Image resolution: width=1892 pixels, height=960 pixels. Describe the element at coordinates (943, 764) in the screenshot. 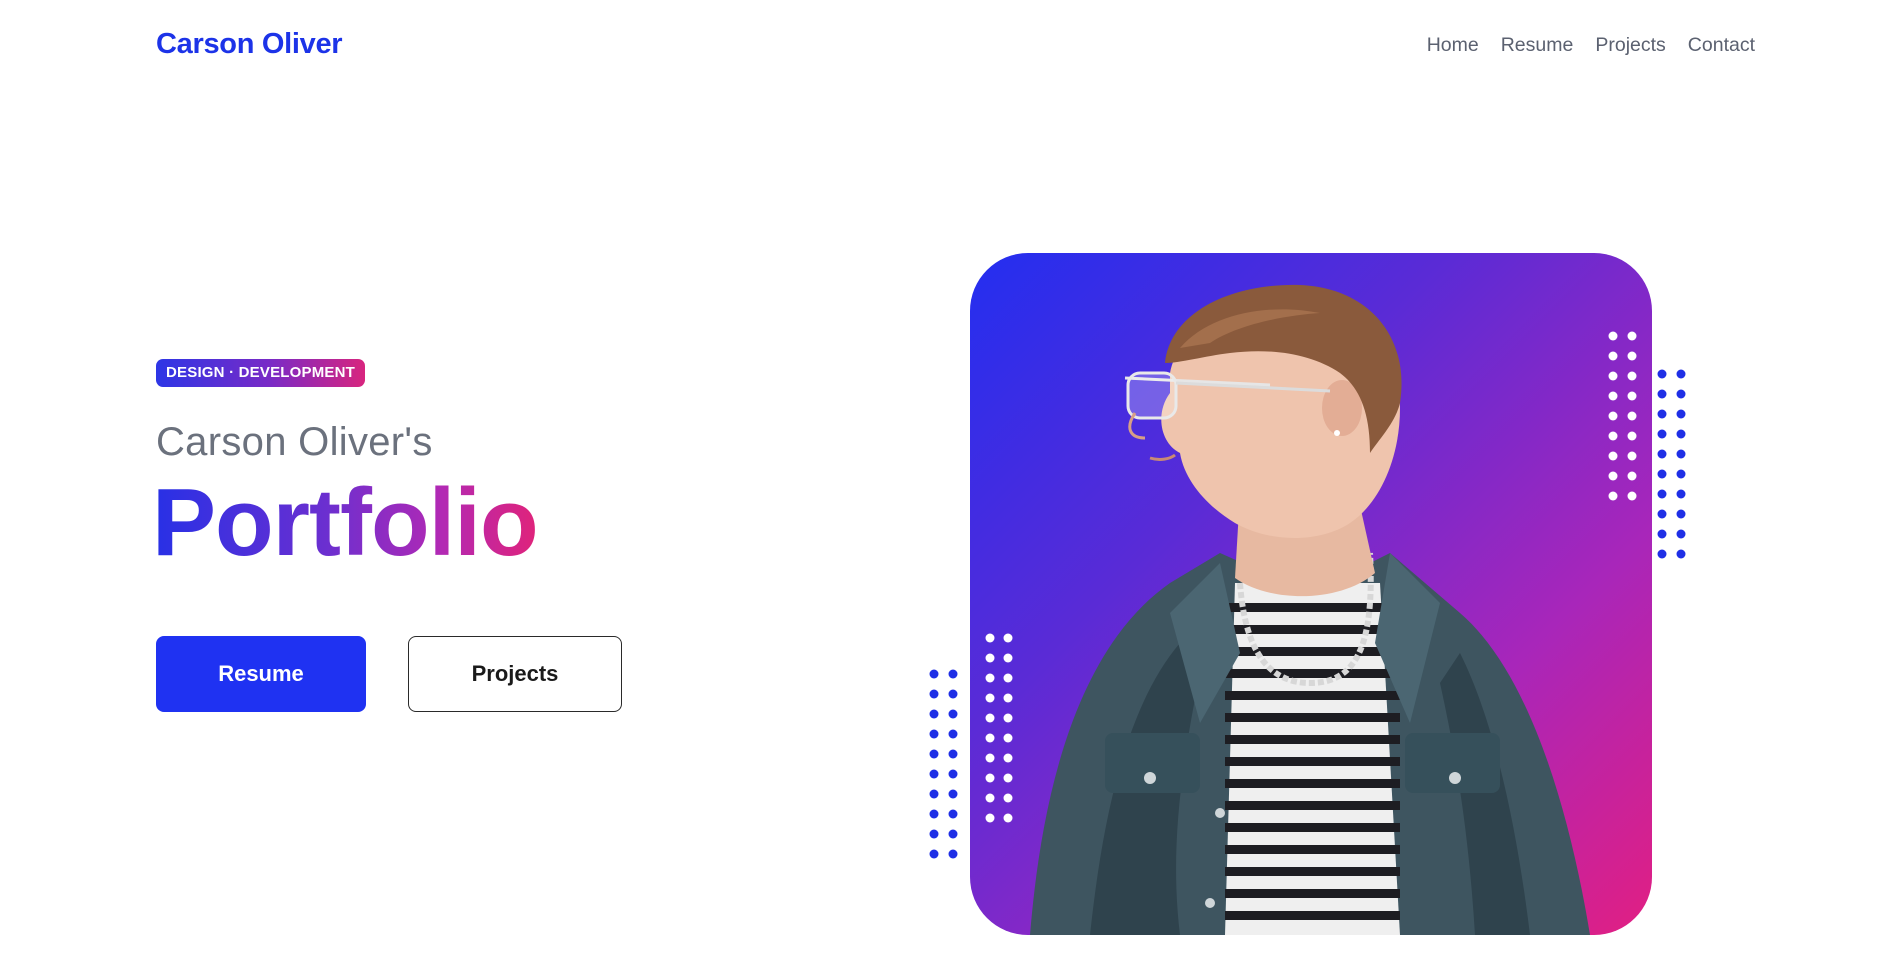

I see `dot-grid-left-blue` at that location.